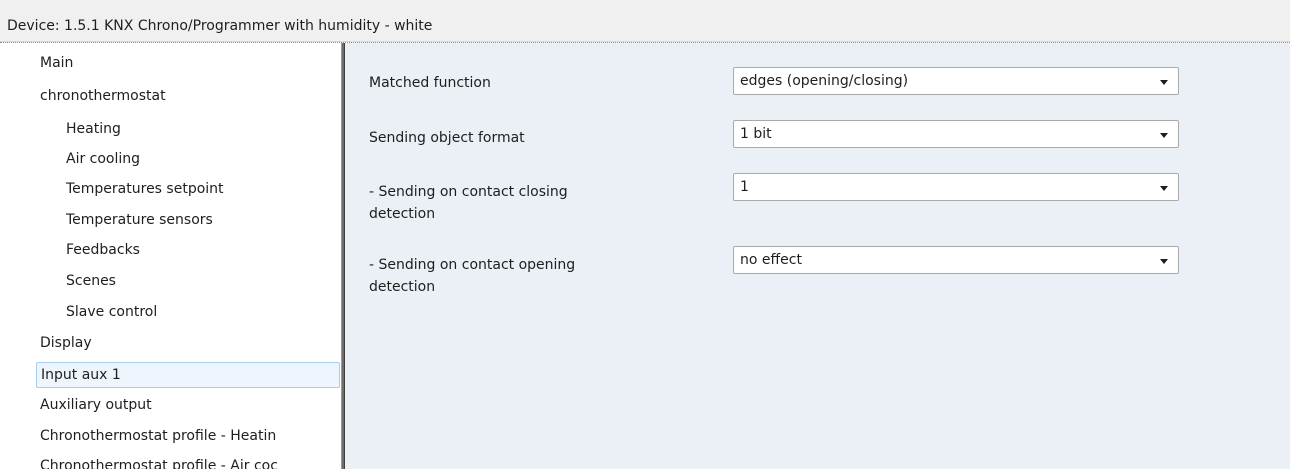 The height and width of the screenshot is (469, 1290). I want to click on tree-item-air-cooling: Air cooling, so click(103, 159).